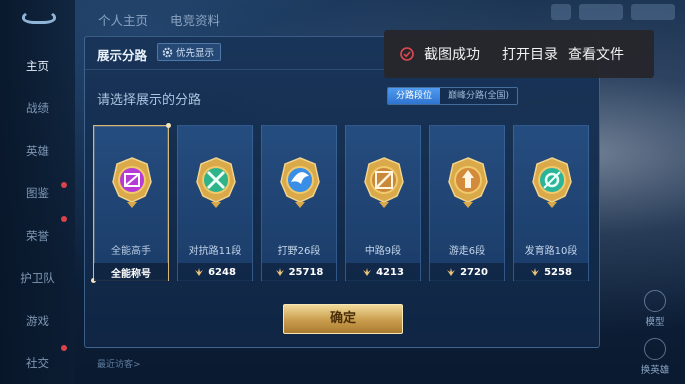 The image size is (685, 384). I want to click on lane-stat: 2720, so click(467, 272).